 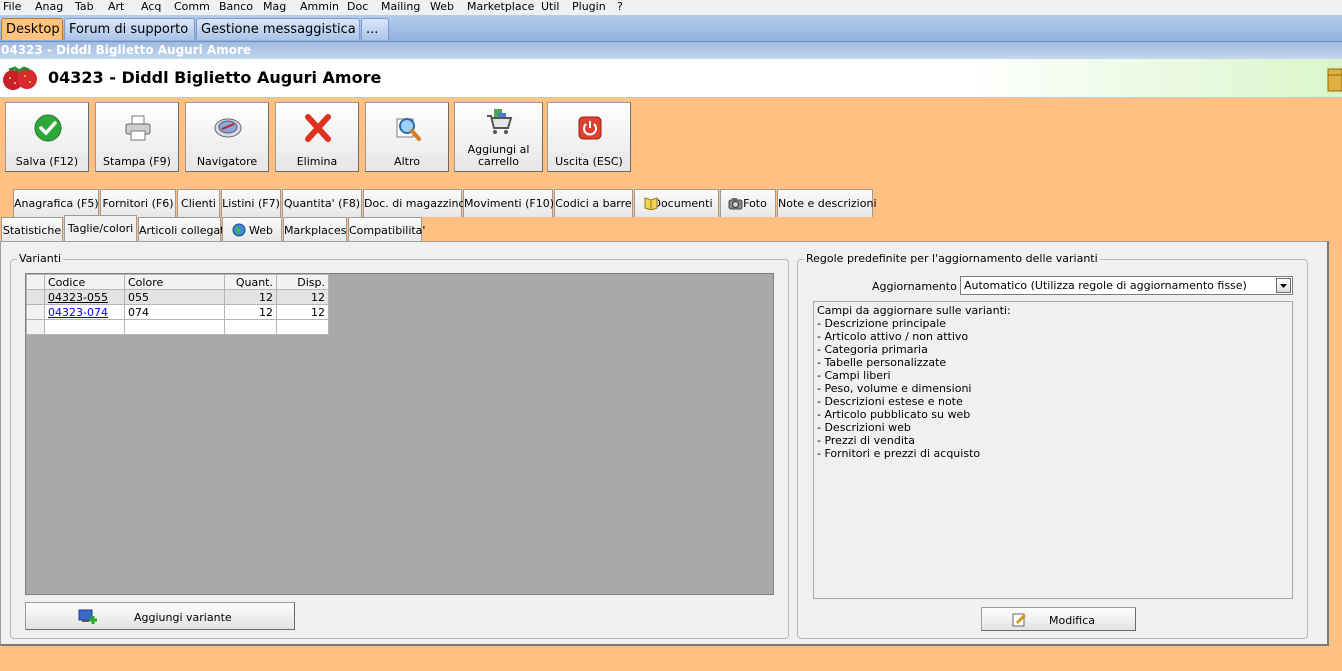 I want to click on tab-quantita: Quantita' (F8), so click(x=322, y=203).